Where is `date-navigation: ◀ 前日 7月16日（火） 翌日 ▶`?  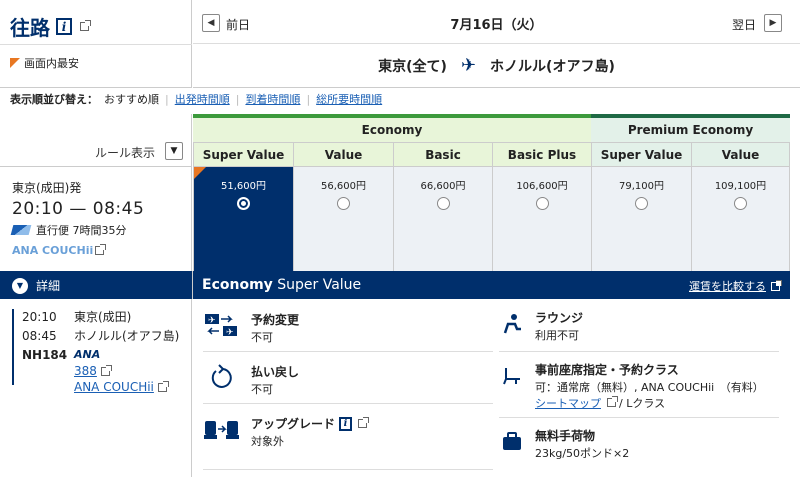
date-navigation: ◀ 前日 7月16日（火） 翌日 ▶ is located at coordinates (496, 22).